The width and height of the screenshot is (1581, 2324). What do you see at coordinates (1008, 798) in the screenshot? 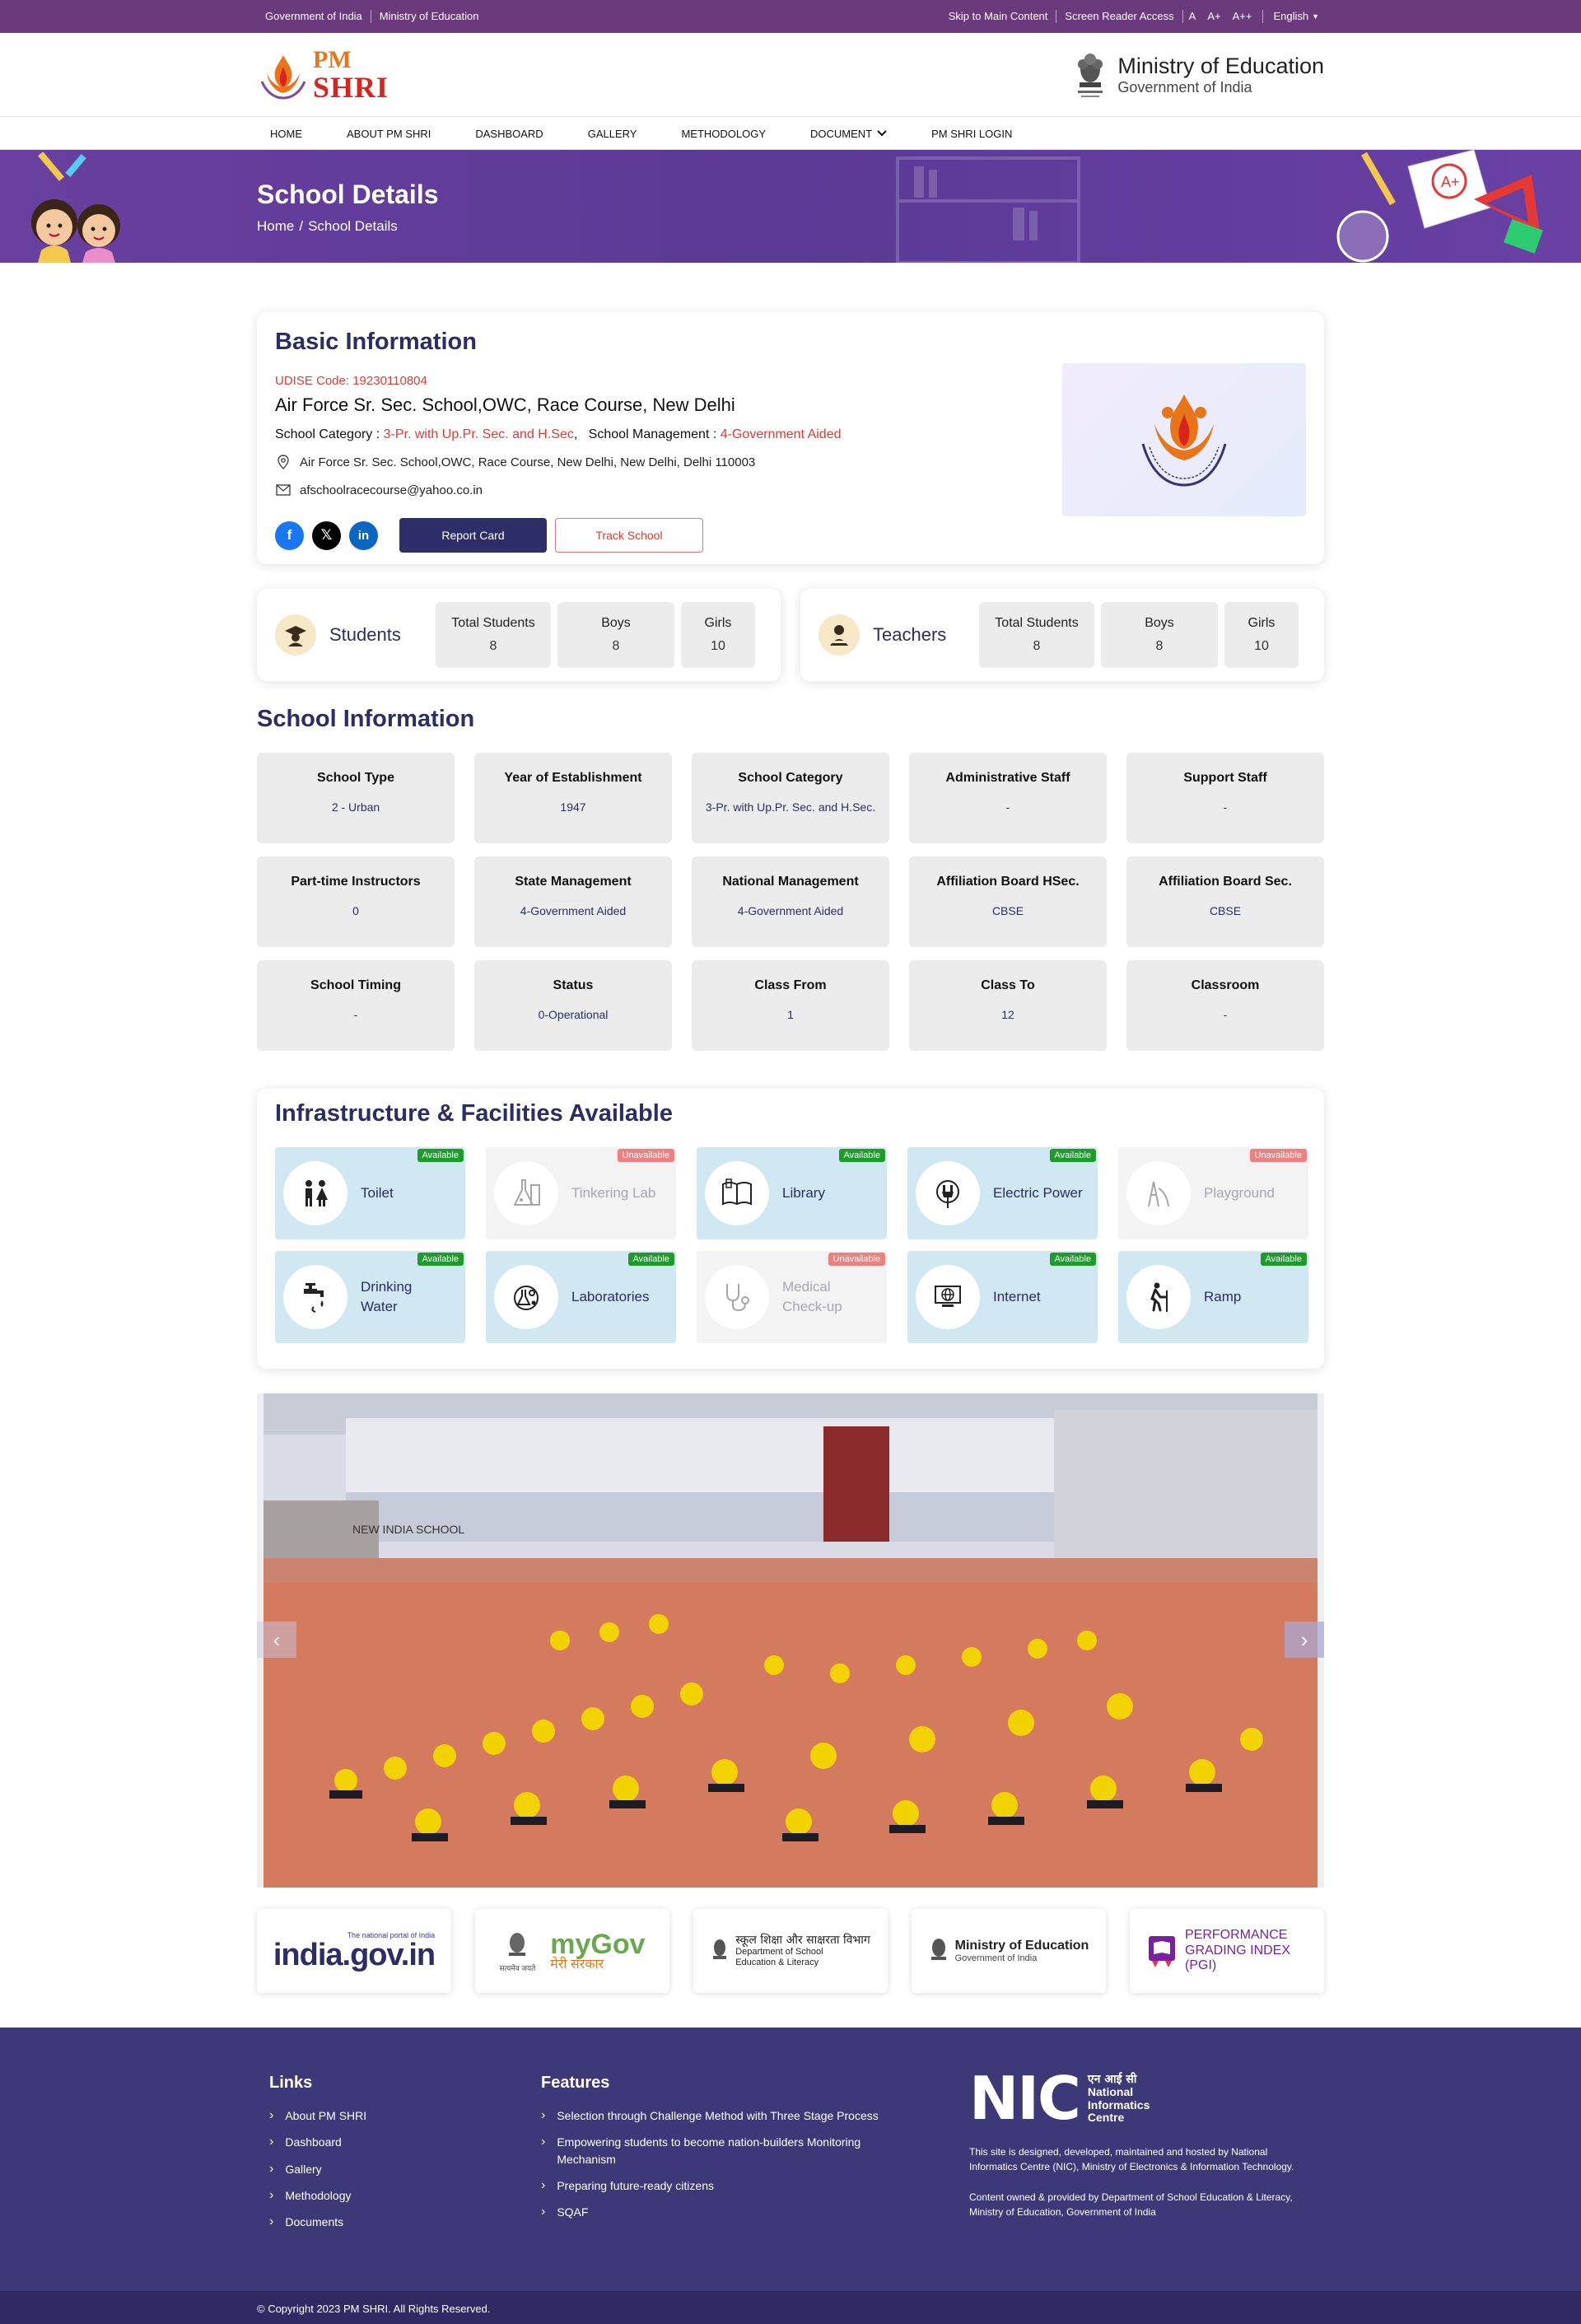
I see `info-tile: Administrative Staff -` at bounding box center [1008, 798].